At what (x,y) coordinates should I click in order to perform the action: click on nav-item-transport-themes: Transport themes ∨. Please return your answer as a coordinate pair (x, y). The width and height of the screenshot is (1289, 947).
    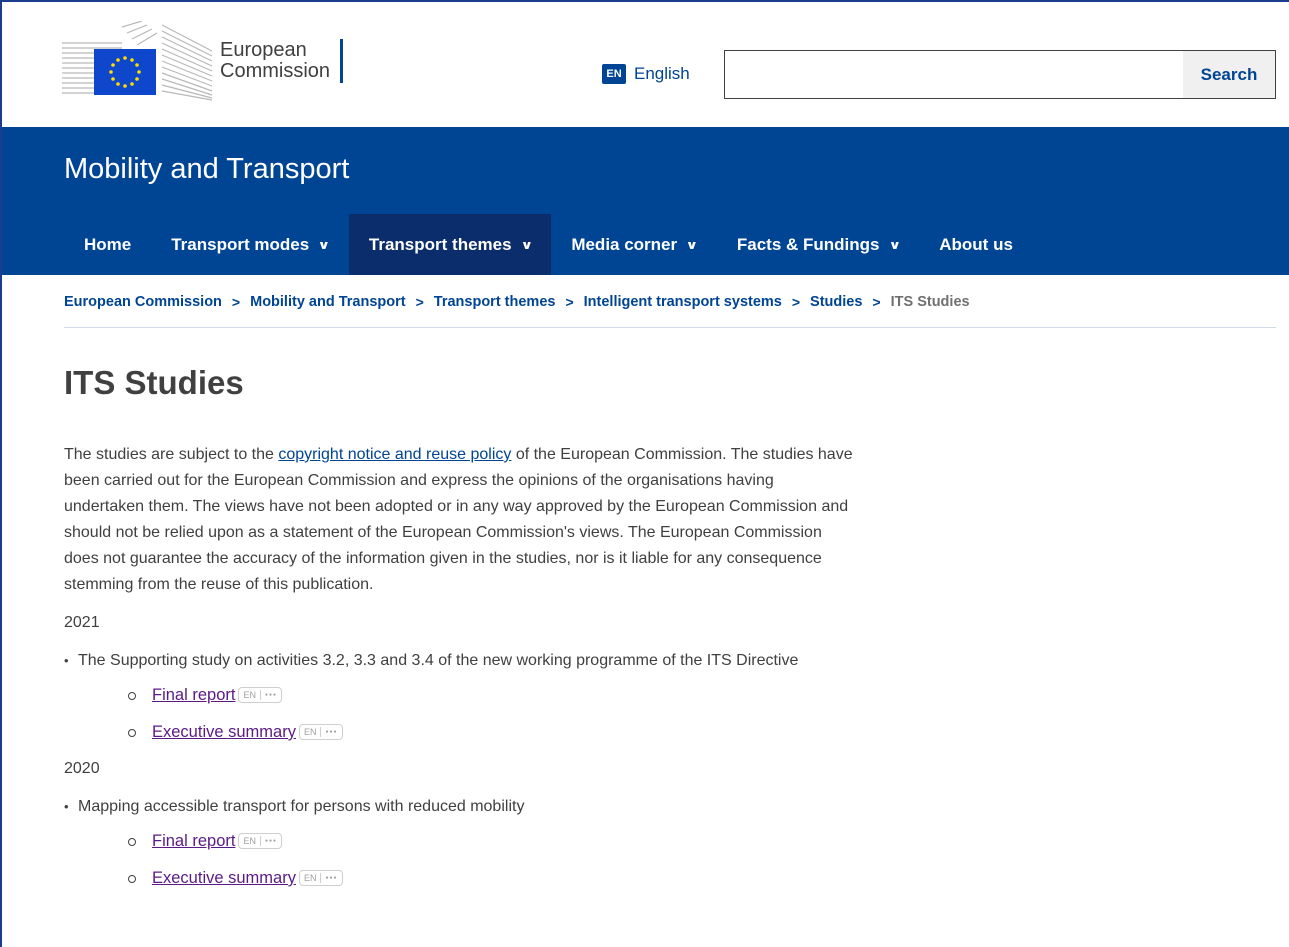
    Looking at the image, I should click on (450, 244).